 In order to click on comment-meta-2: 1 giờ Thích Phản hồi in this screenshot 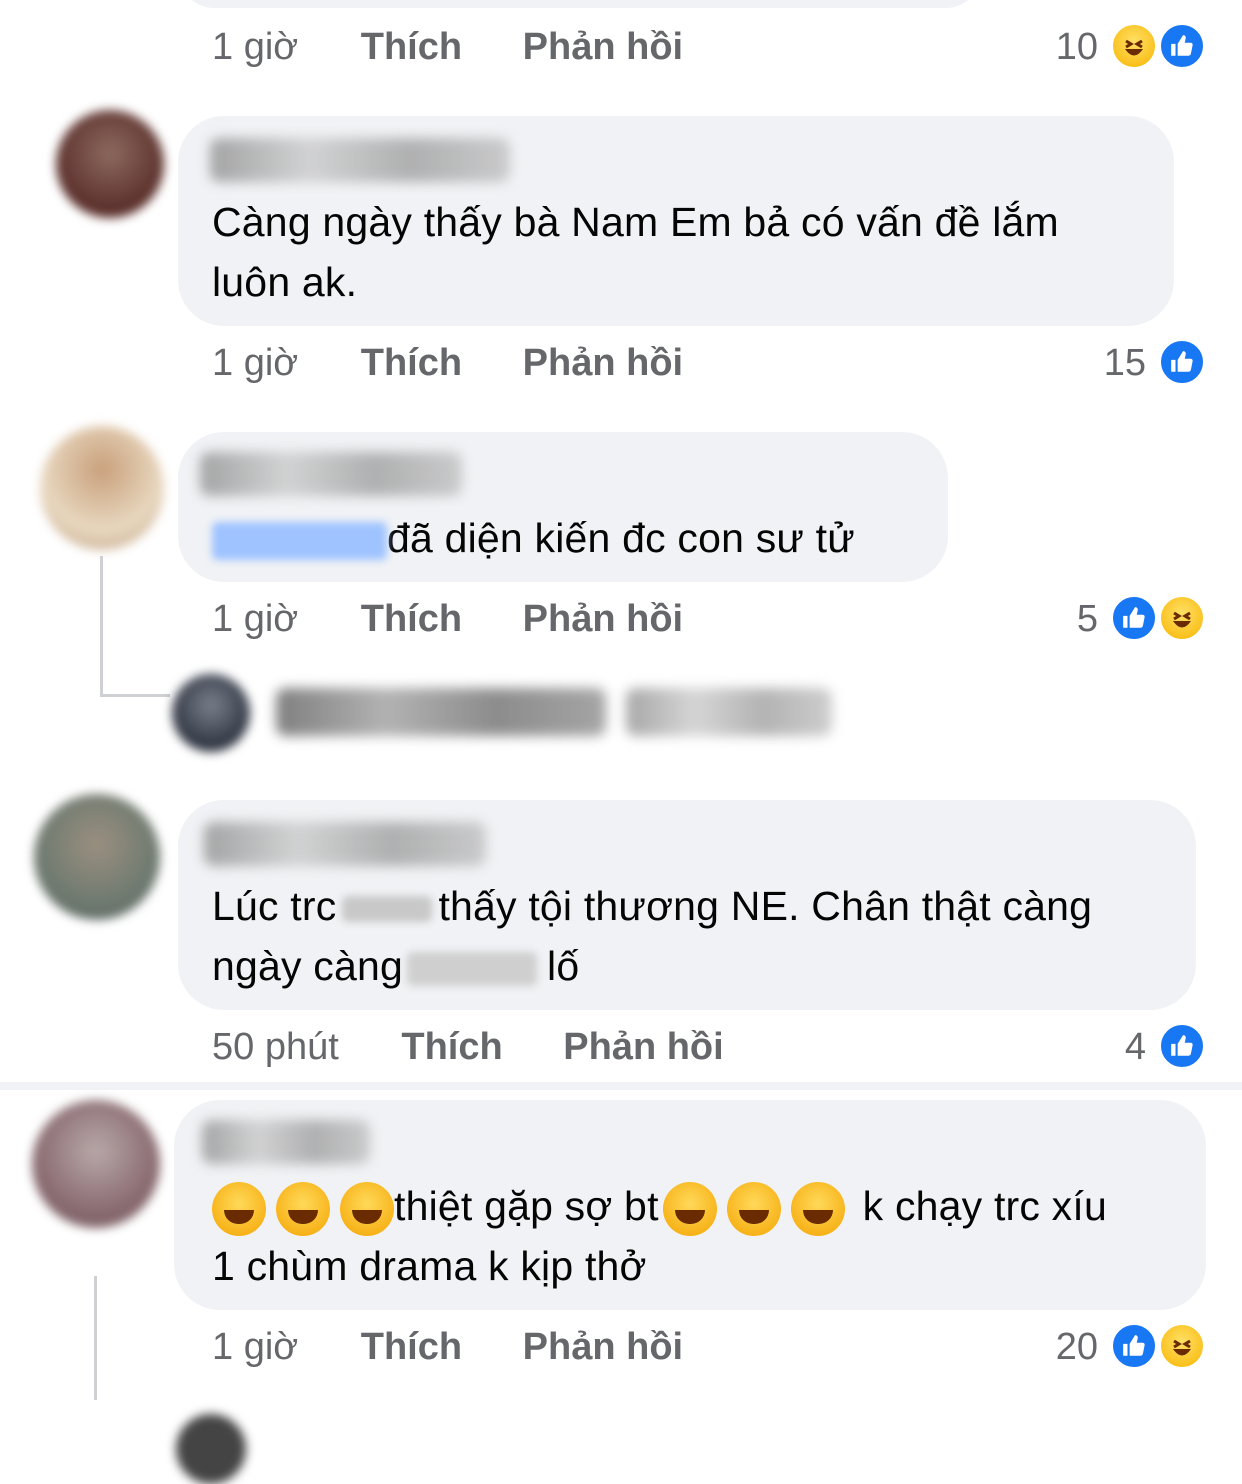, I will do `click(447, 619)`.